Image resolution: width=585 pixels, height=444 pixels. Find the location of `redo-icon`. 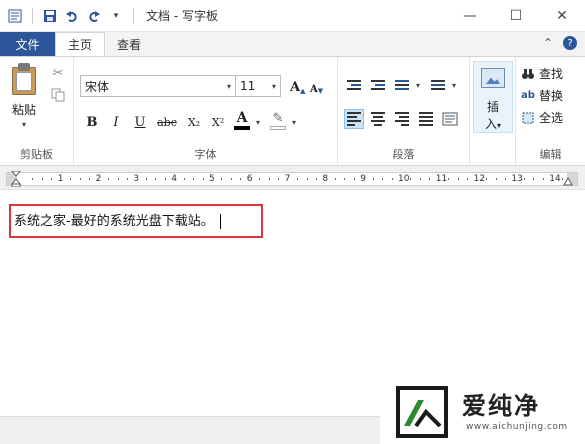

redo-icon is located at coordinates (94, 16).